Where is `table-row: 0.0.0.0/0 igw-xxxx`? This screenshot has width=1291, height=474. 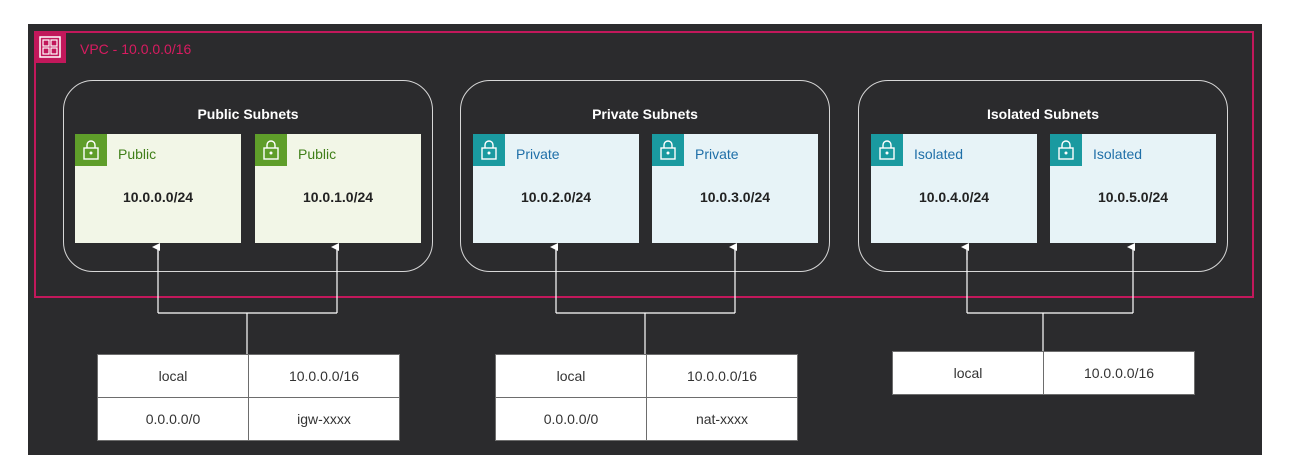
table-row: 0.0.0.0/0 igw-xxxx is located at coordinates (248, 419).